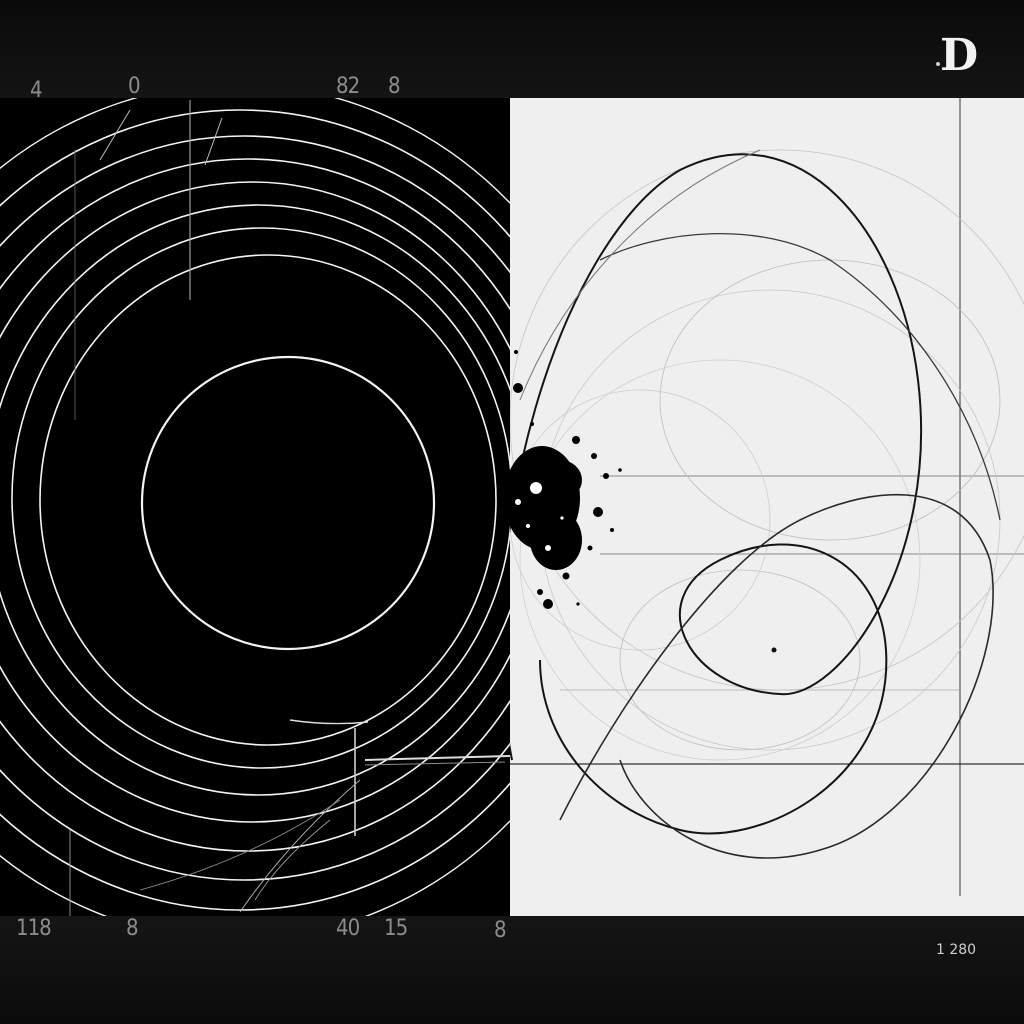 The image size is (1024, 1024). I want to click on dot, so click(774, 650).